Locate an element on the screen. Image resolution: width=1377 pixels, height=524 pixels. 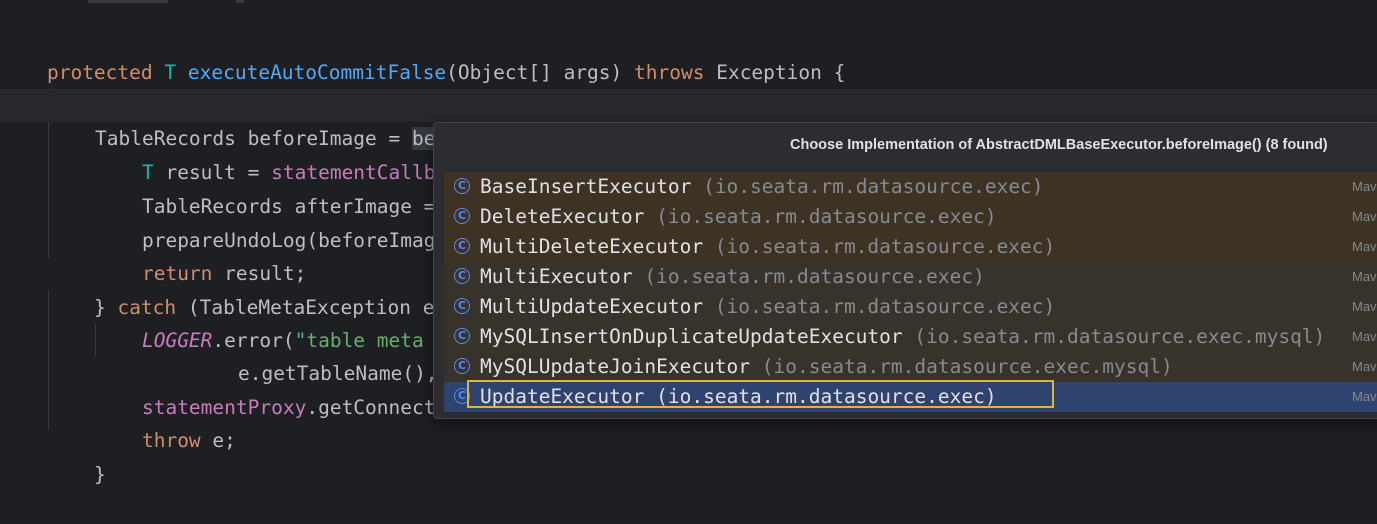
code-line: } is located at coordinates (76, 455).